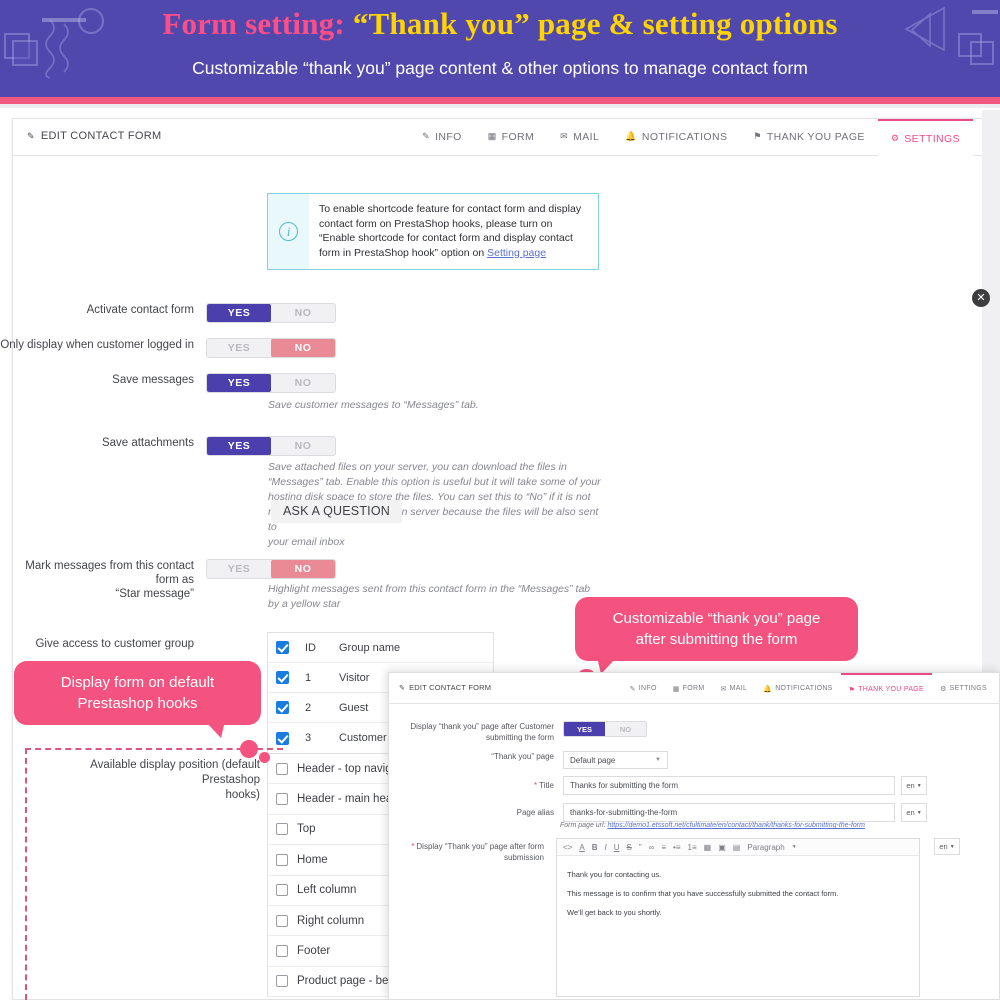 The width and height of the screenshot is (1000, 1000). Describe the element at coordinates (426, 136) in the screenshot. I see `info-tag-icon: ✎` at that location.